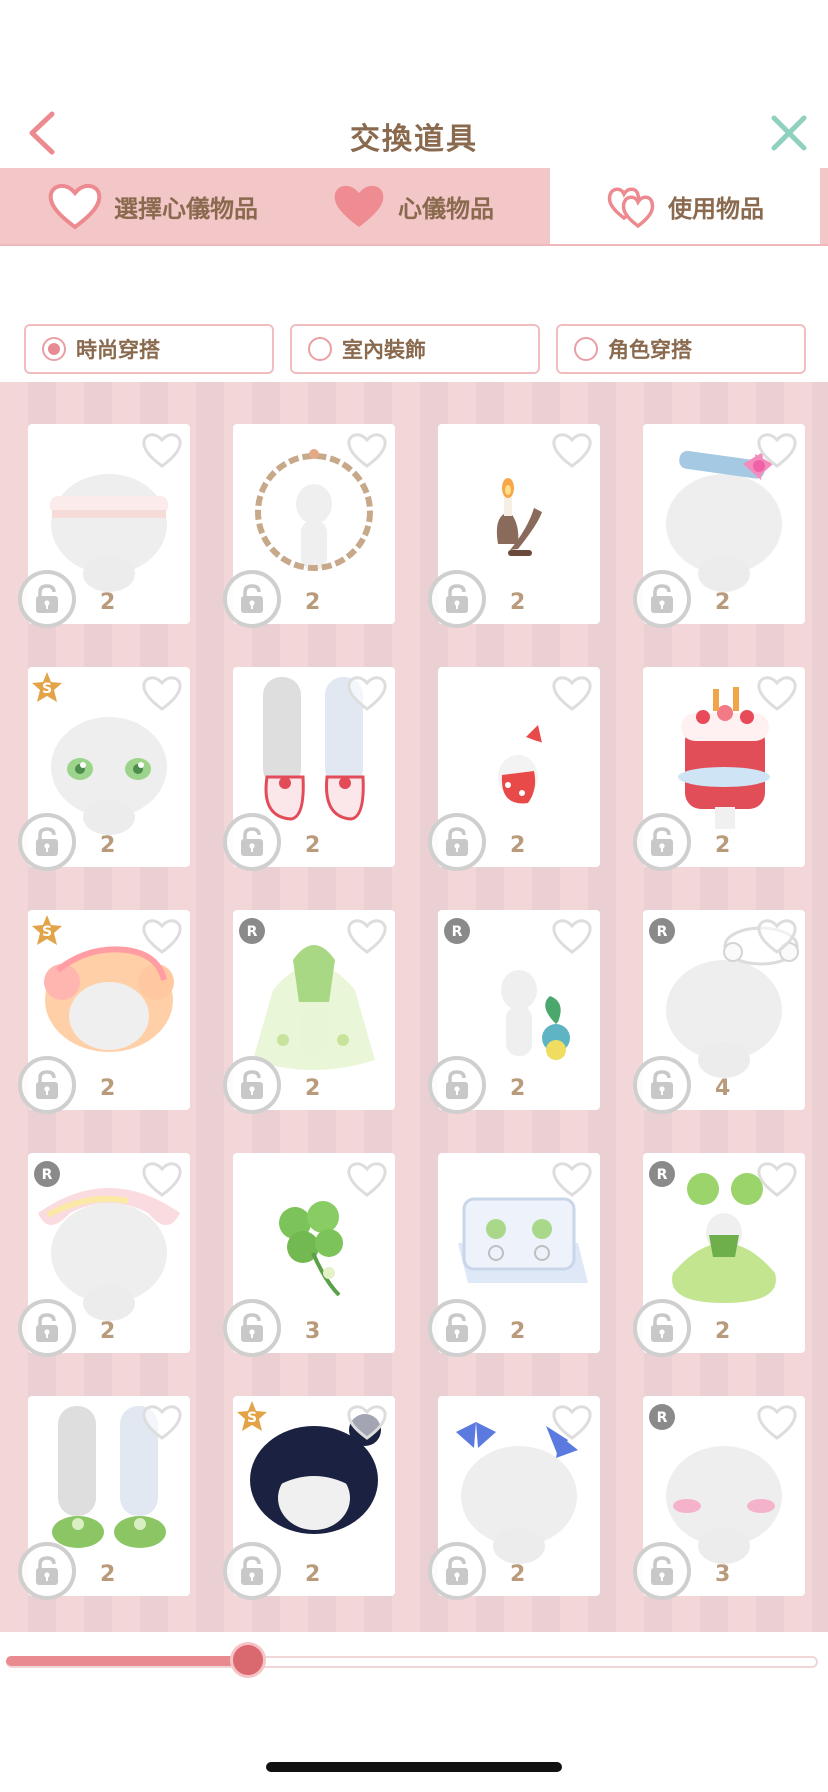 This screenshot has width=828, height=1792. I want to click on slider-fill, so click(127, 1661).